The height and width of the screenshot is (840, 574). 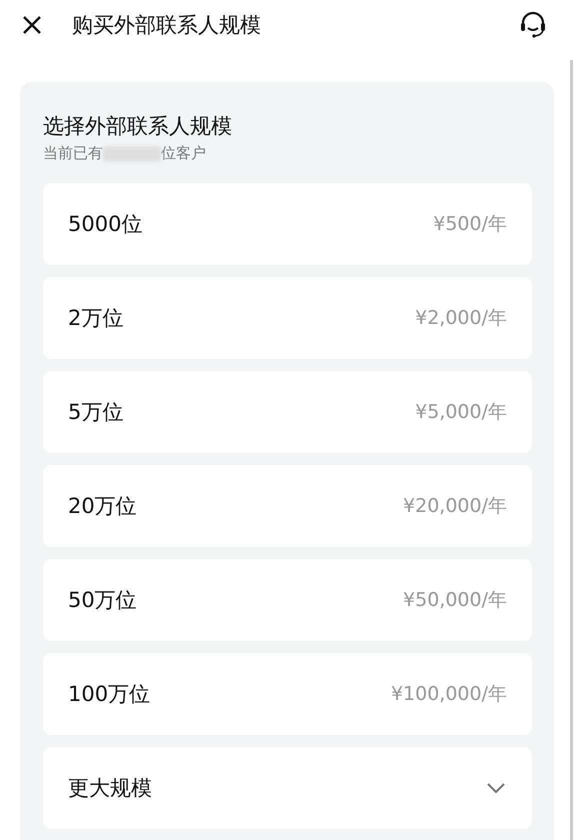 I want to click on subtitle-text: 当前已有, so click(x=73, y=153).